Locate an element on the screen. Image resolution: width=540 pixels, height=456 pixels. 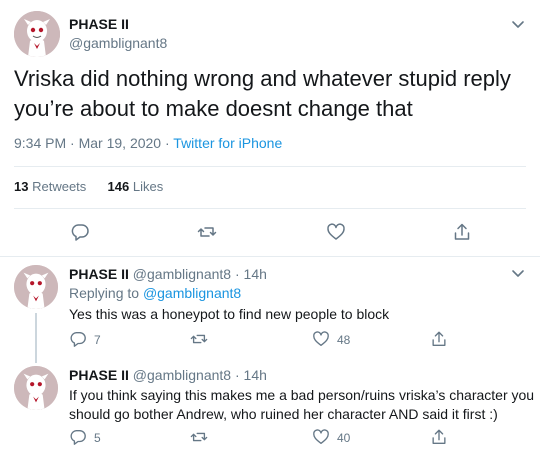
like-count: 40 is located at coordinates (344, 438).